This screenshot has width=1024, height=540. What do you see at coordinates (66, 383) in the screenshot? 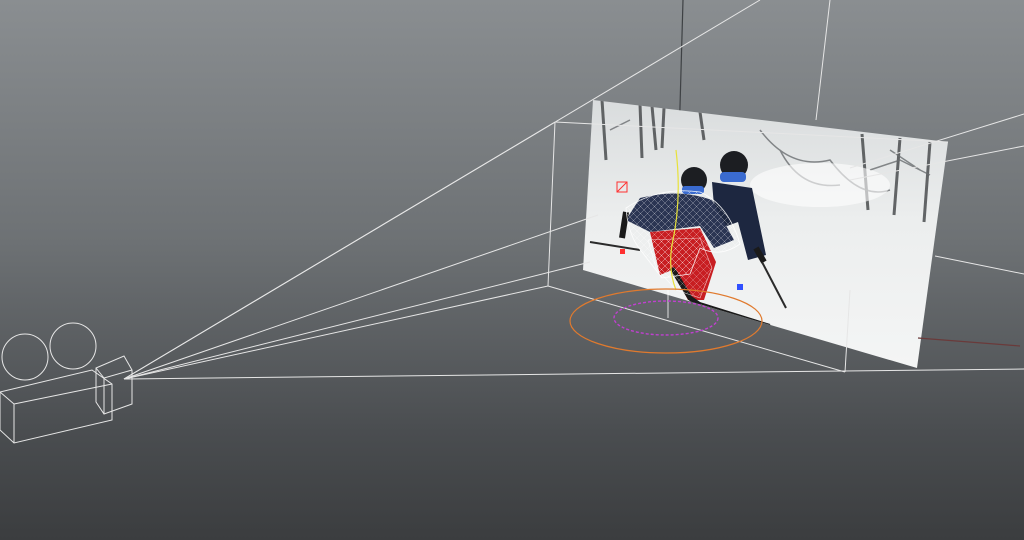
I see `movie-camera-icon` at bounding box center [66, 383].